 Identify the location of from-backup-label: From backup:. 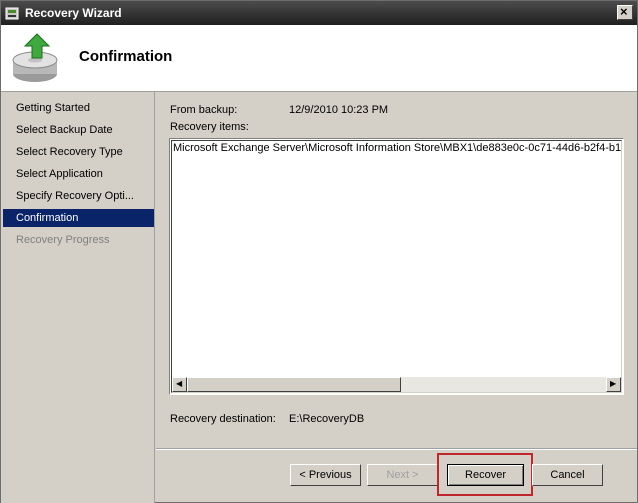
(204, 110).